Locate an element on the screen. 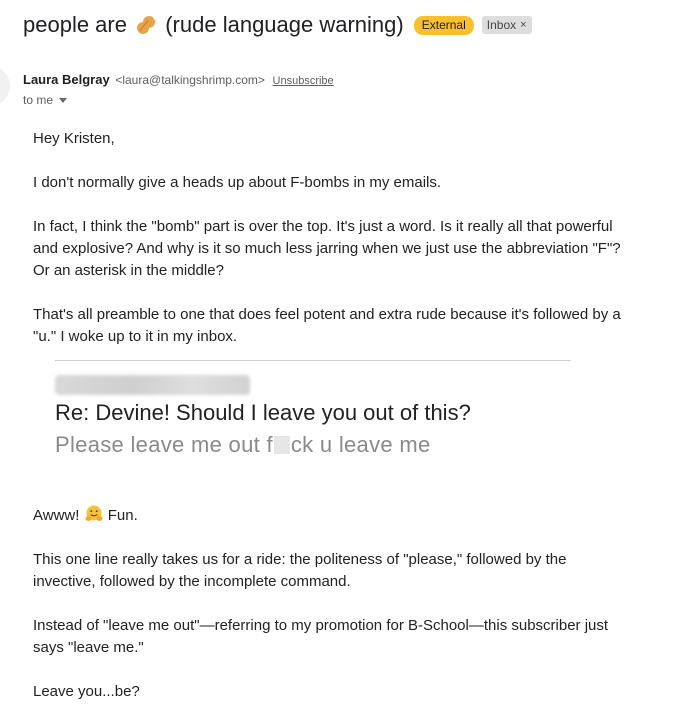  avatar is located at coordinates (5, 86).